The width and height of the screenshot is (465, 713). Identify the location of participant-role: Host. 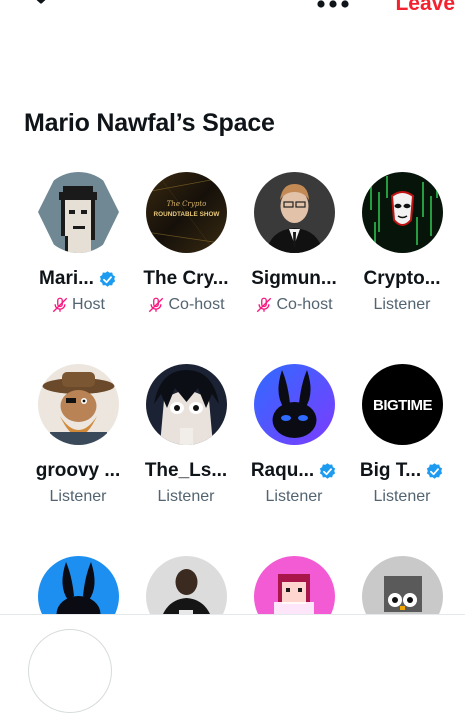
(88, 304).